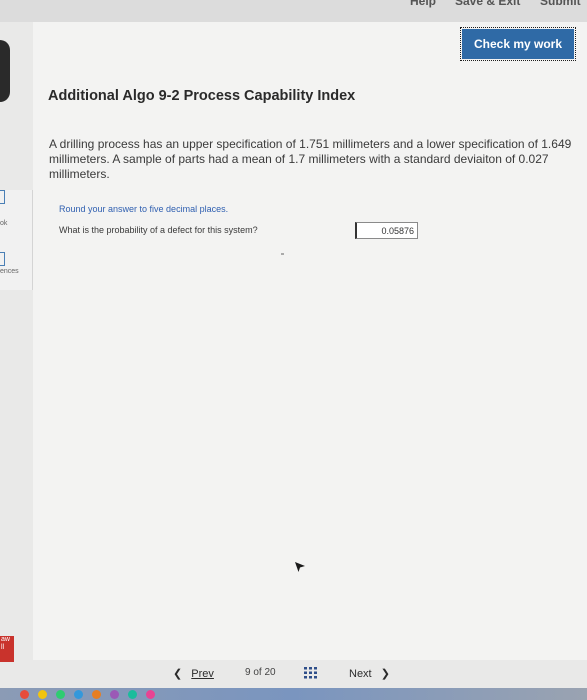 This screenshot has width=587, height=700. Describe the element at coordinates (300, 567) in the screenshot. I see `mouse-cursor-icon` at that location.